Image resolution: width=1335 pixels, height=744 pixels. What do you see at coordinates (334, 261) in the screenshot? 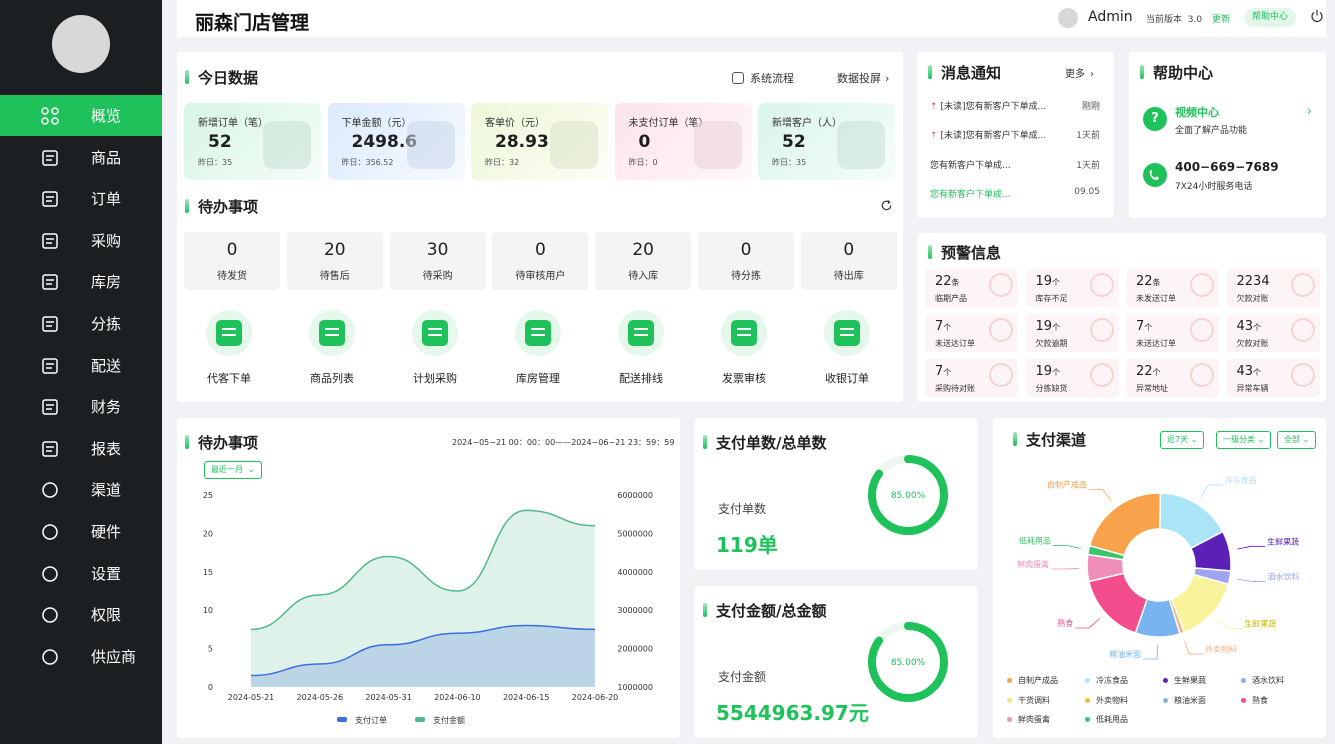
I see `todo-item: 20 待售后` at bounding box center [334, 261].